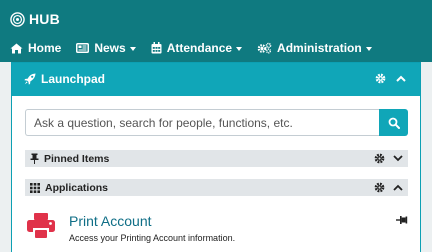 This screenshot has height=252, width=432. What do you see at coordinates (35, 187) in the screenshot?
I see `grid-icon` at bounding box center [35, 187].